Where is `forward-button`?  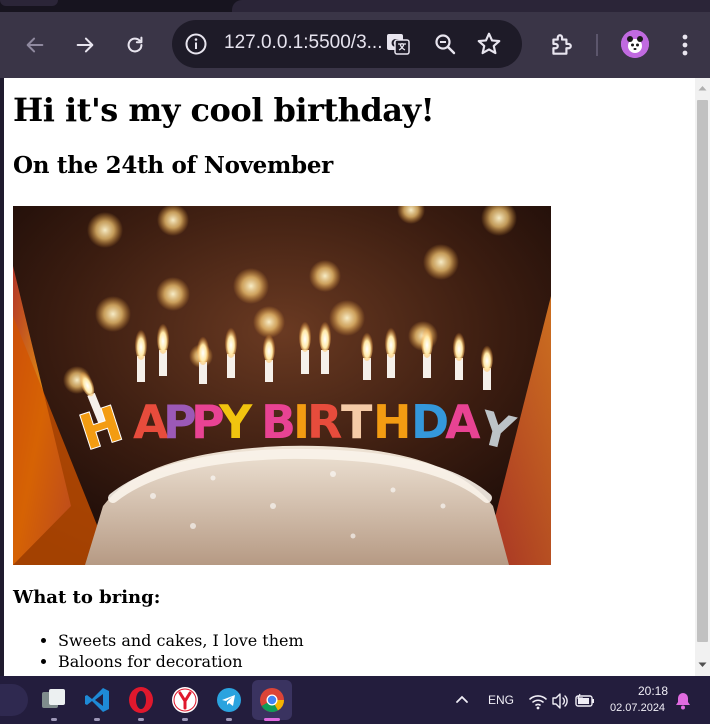 forward-button is located at coordinates (85, 45).